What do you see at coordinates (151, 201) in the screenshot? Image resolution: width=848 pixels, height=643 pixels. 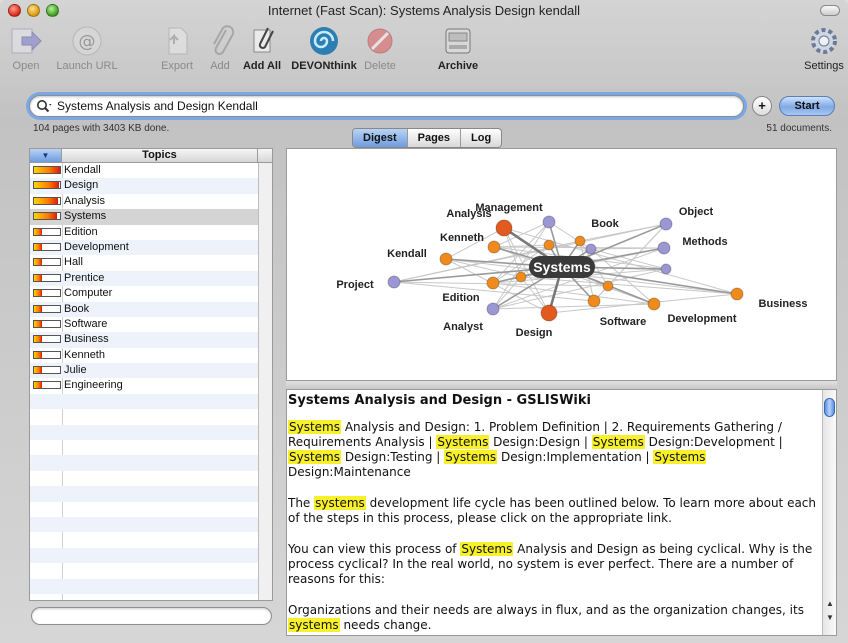 I see `topic-row: Analysis` at bounding box center [151, 201].